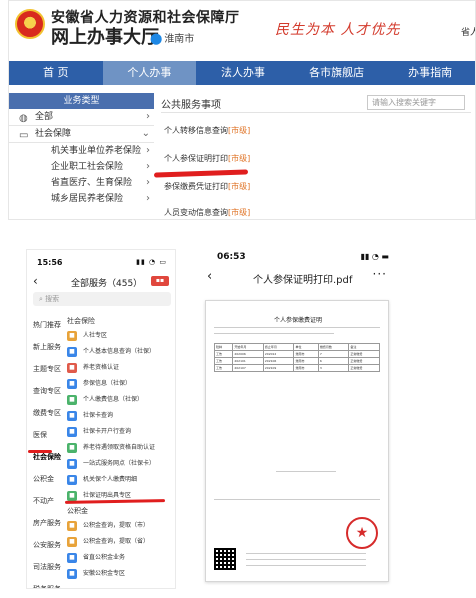 The height and width of the screenshot is (598, 476). Describe the element at coordinates (160, 281) in the screenshot. I see `status-badge: ▪▪` at that location.